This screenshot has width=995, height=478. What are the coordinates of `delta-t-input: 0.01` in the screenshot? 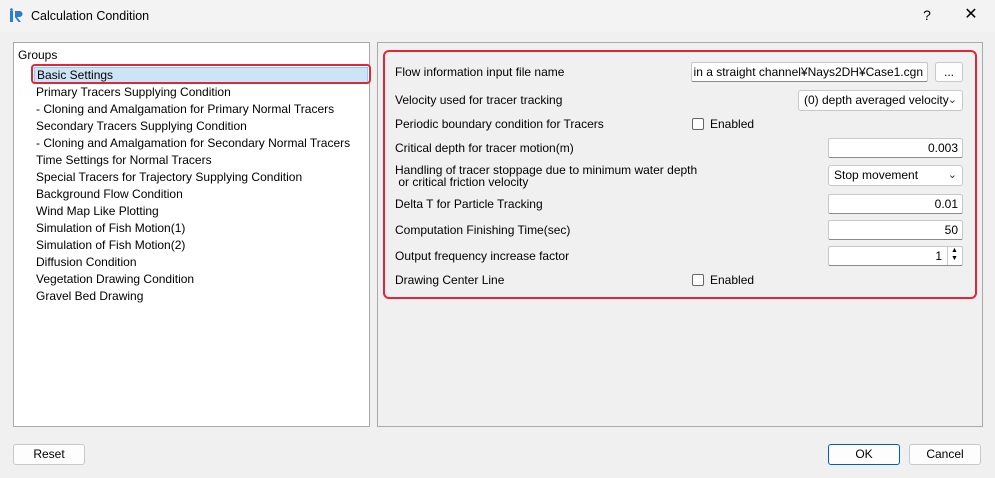 It's located at (895, 204).